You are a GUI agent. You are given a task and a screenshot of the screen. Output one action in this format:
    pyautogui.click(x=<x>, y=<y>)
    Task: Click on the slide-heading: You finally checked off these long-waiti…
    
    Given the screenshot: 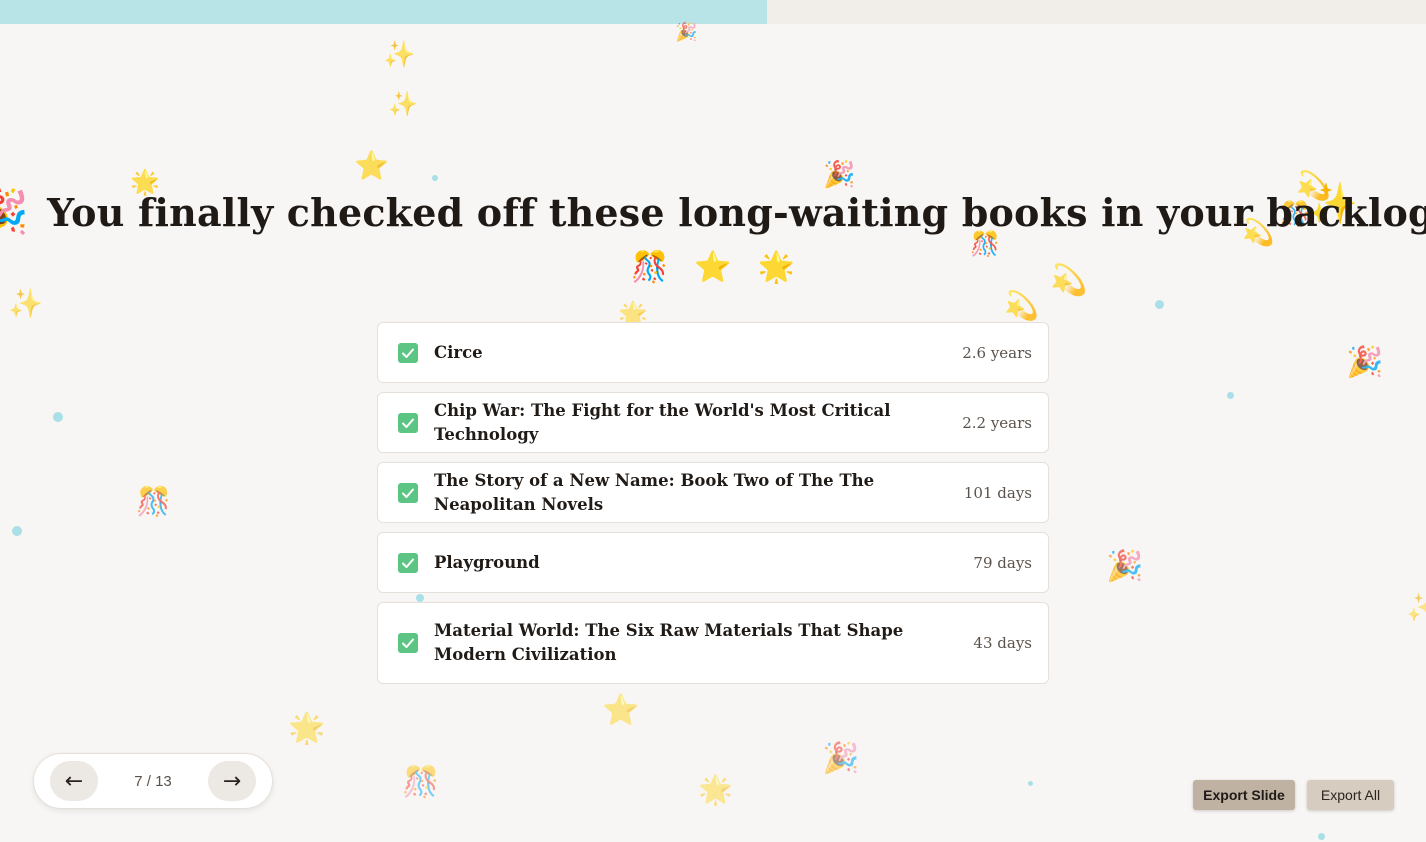 What is the action you would take?
    pyautogui.click(x=736, y=212)
    